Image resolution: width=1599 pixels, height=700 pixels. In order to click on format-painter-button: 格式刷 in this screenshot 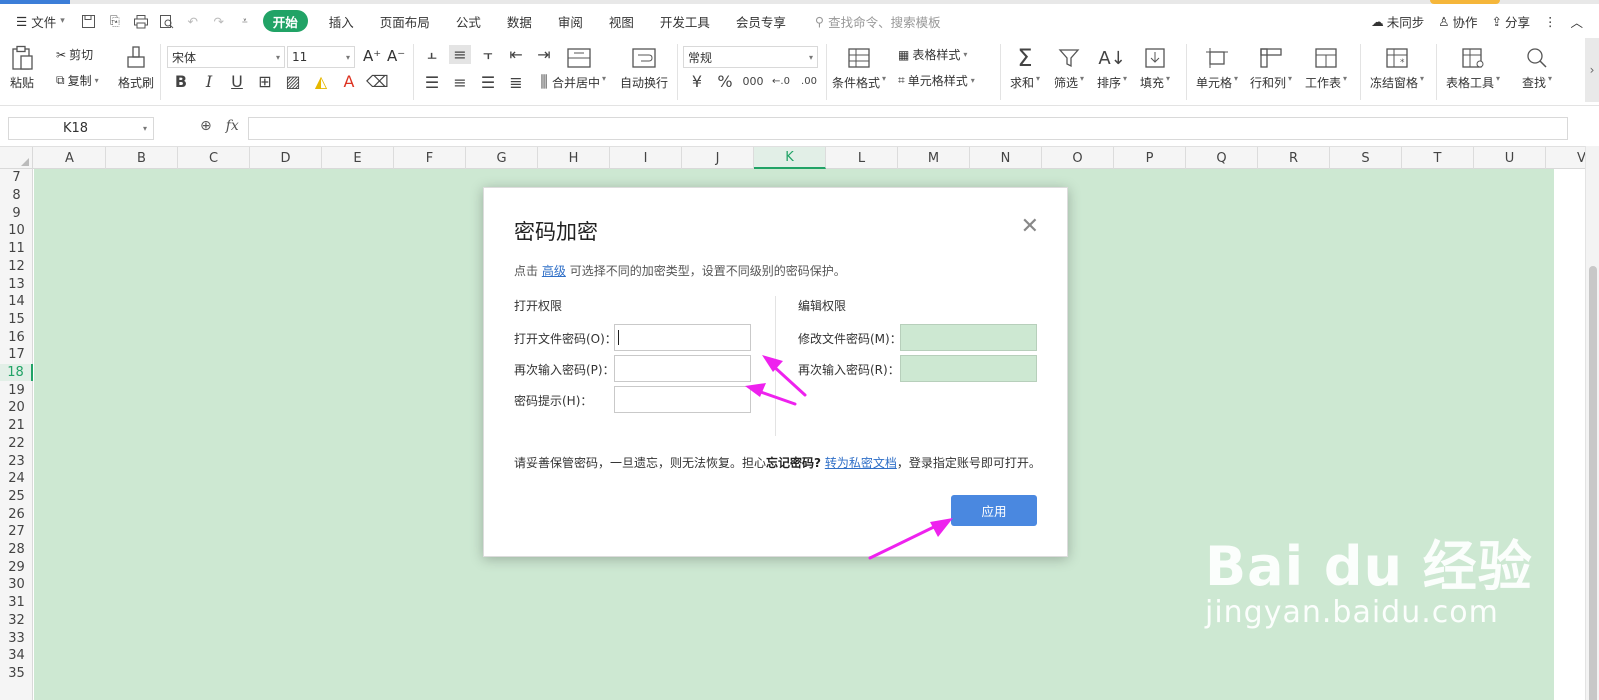, I will do `click(136, 66)`.